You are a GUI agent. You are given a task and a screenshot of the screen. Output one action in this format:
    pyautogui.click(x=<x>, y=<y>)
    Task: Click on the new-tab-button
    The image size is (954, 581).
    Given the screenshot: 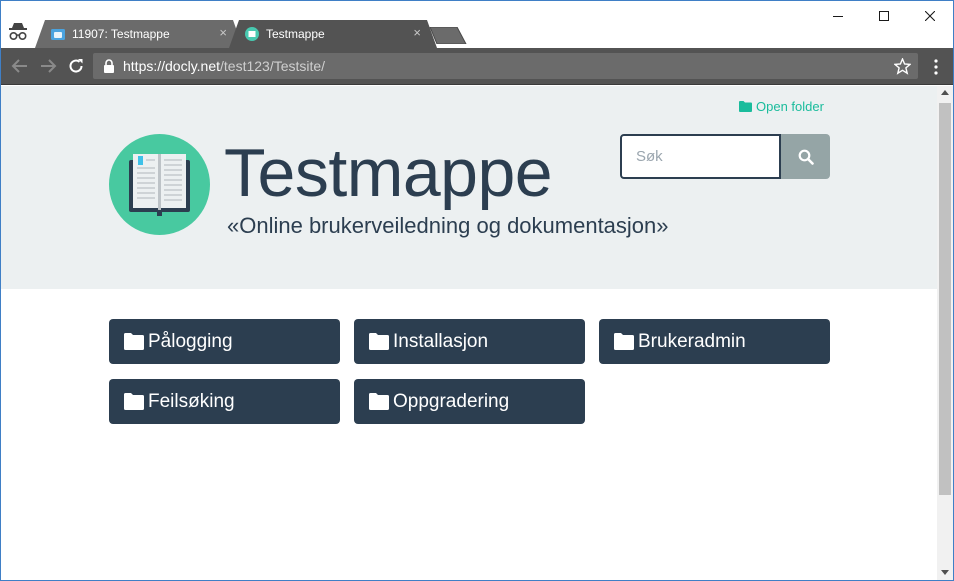 What is the action you would take?
    pyautogui.click(x=448, y=35)
    